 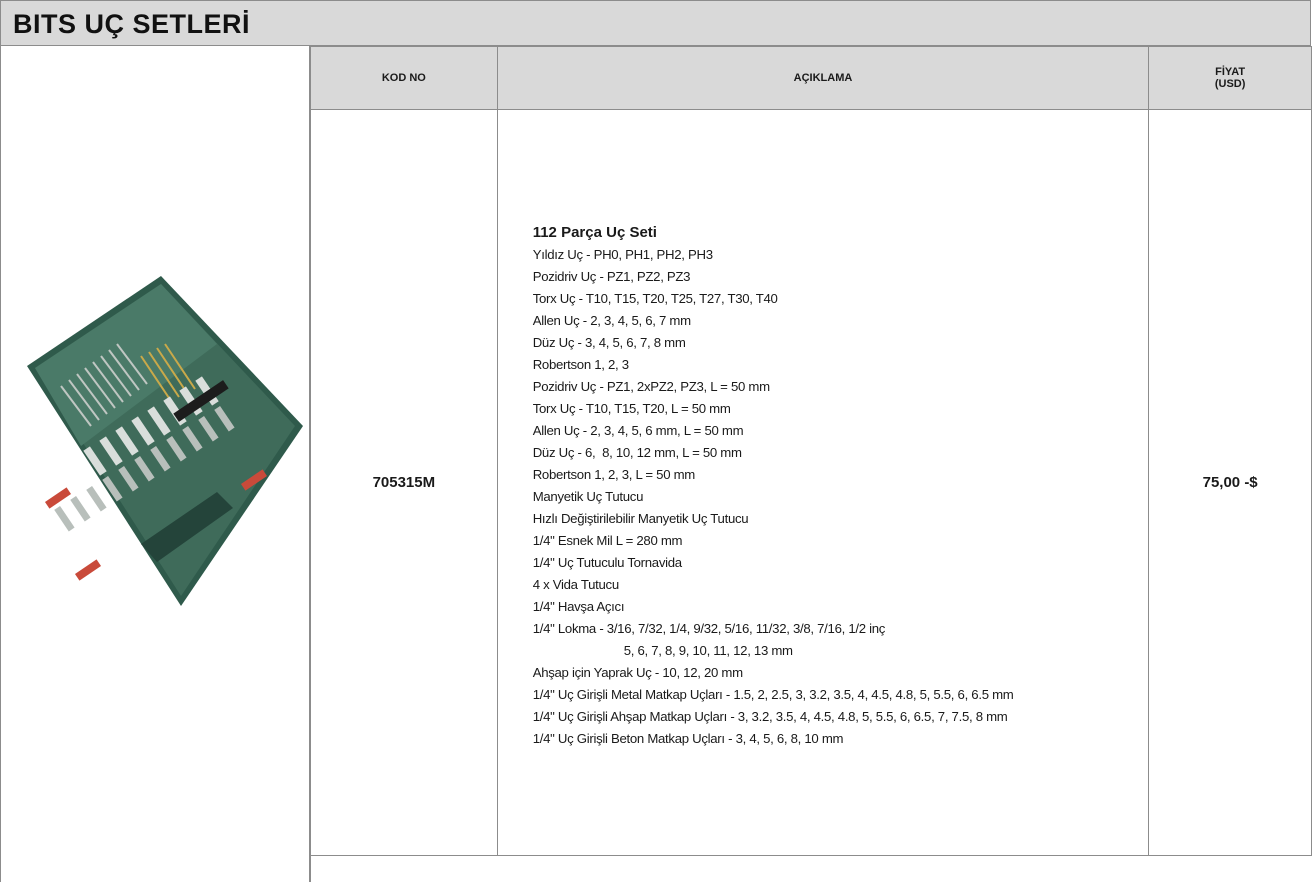 I want to click on header-aciklama: AÇIKLAMA, so click(x=823, y=78).